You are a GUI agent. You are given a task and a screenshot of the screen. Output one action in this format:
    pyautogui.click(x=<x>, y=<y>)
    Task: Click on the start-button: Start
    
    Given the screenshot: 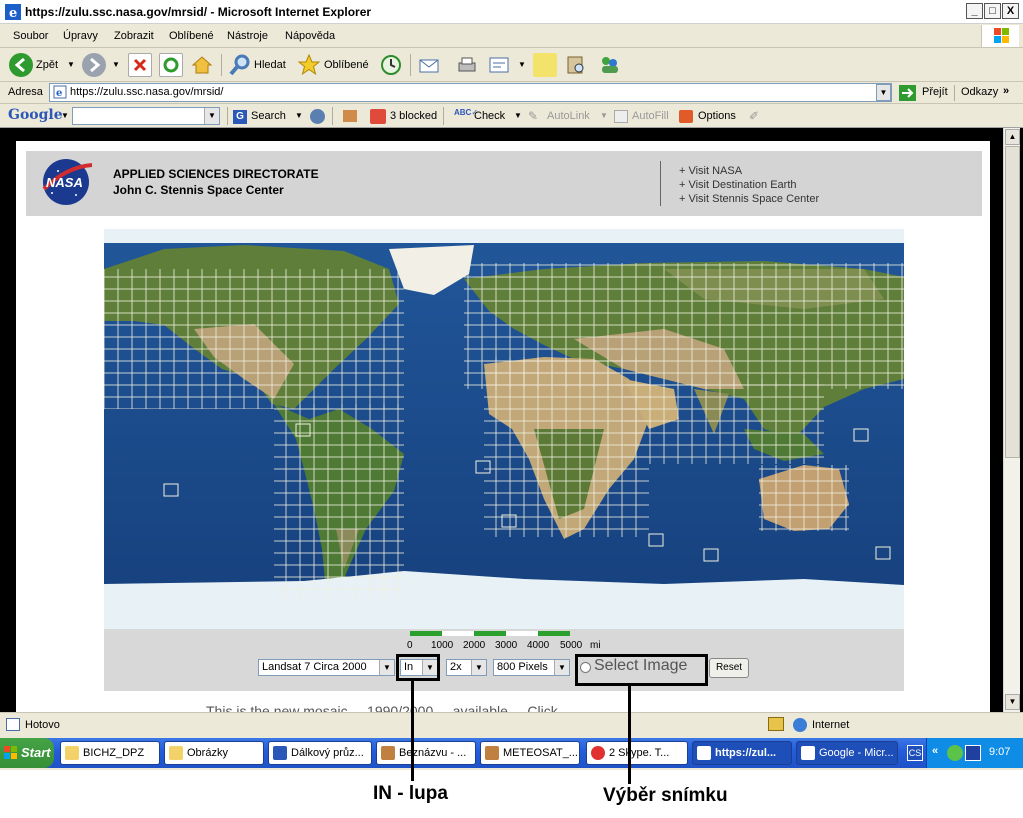 What is the action you would take?
    pyautogui.click(x=27, y=753)
    